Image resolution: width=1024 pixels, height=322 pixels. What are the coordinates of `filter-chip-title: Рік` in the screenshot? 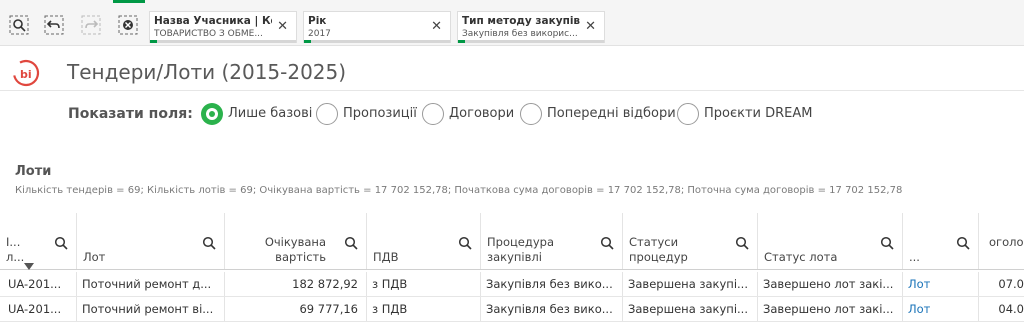 It's located at (317, 21).